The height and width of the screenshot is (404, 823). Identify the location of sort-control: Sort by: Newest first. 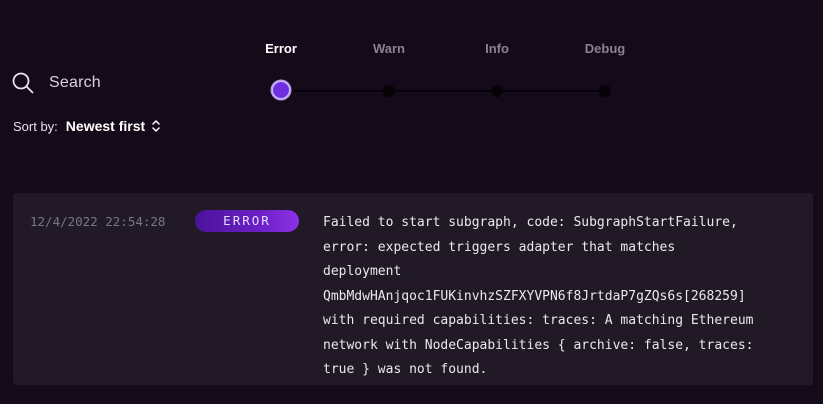
(87, 126).